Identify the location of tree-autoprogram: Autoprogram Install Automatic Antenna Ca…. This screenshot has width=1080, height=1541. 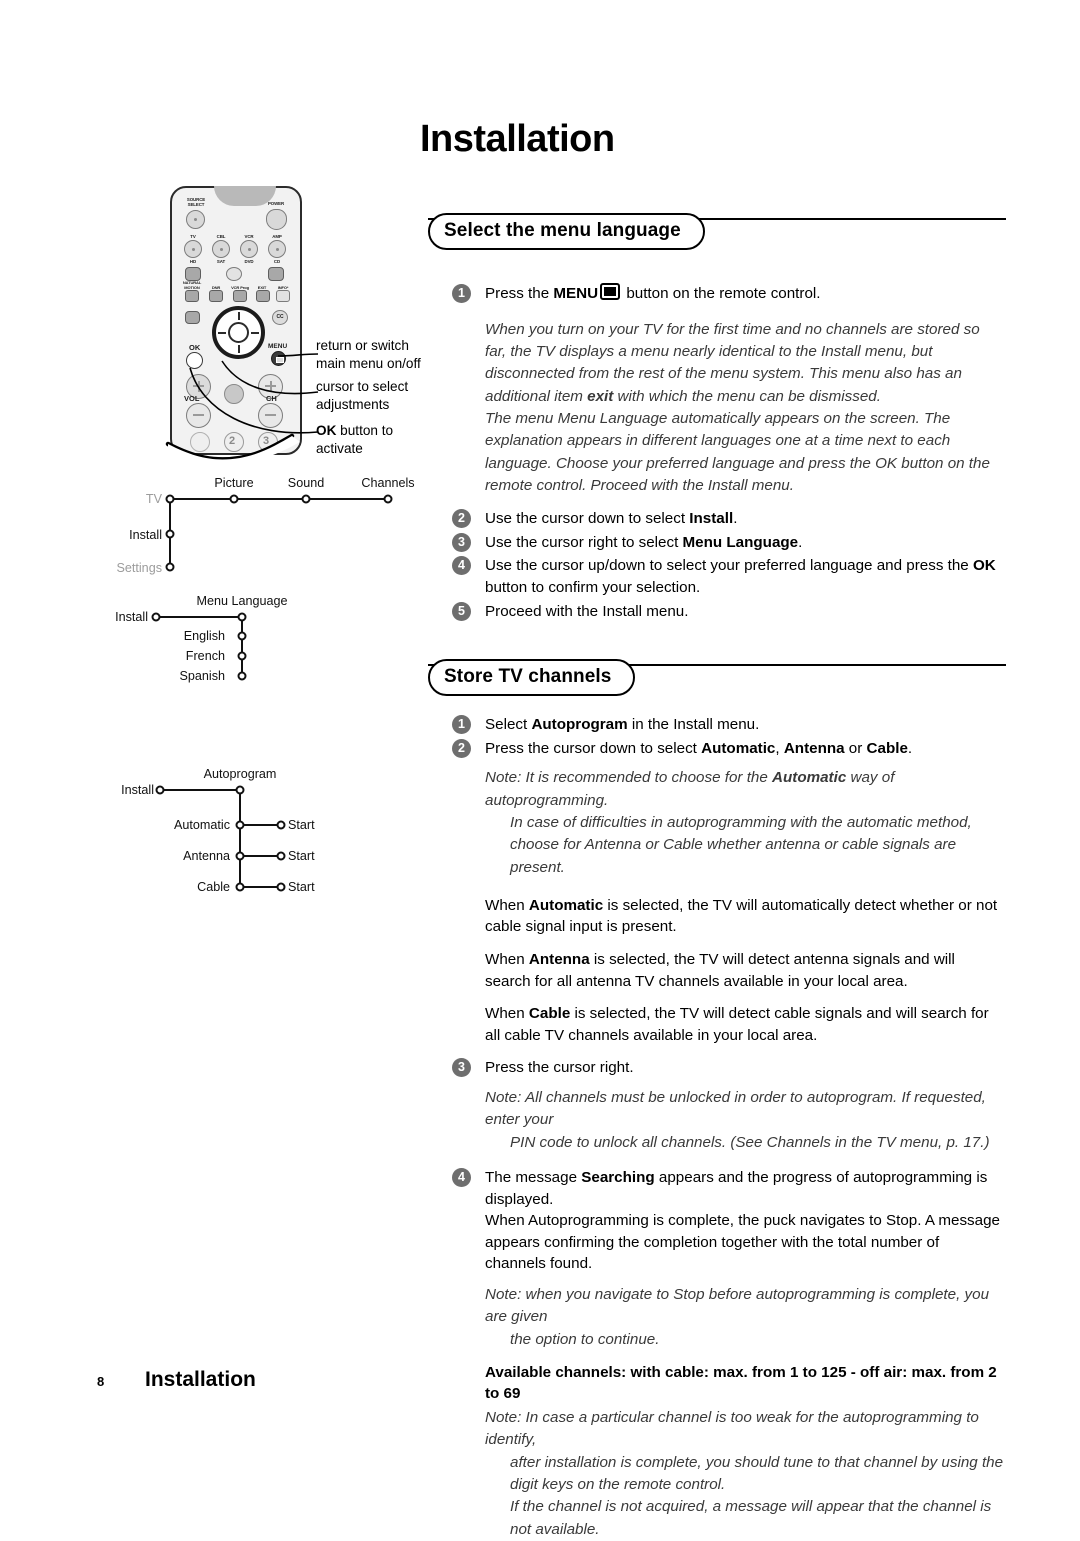
(265, 835).